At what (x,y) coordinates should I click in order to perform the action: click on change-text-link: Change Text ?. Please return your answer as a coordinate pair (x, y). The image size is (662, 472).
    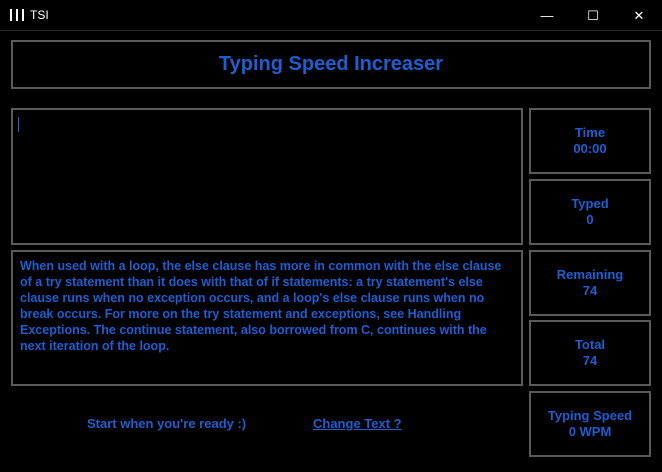
    Looking at the image, I should click on (357, 423).